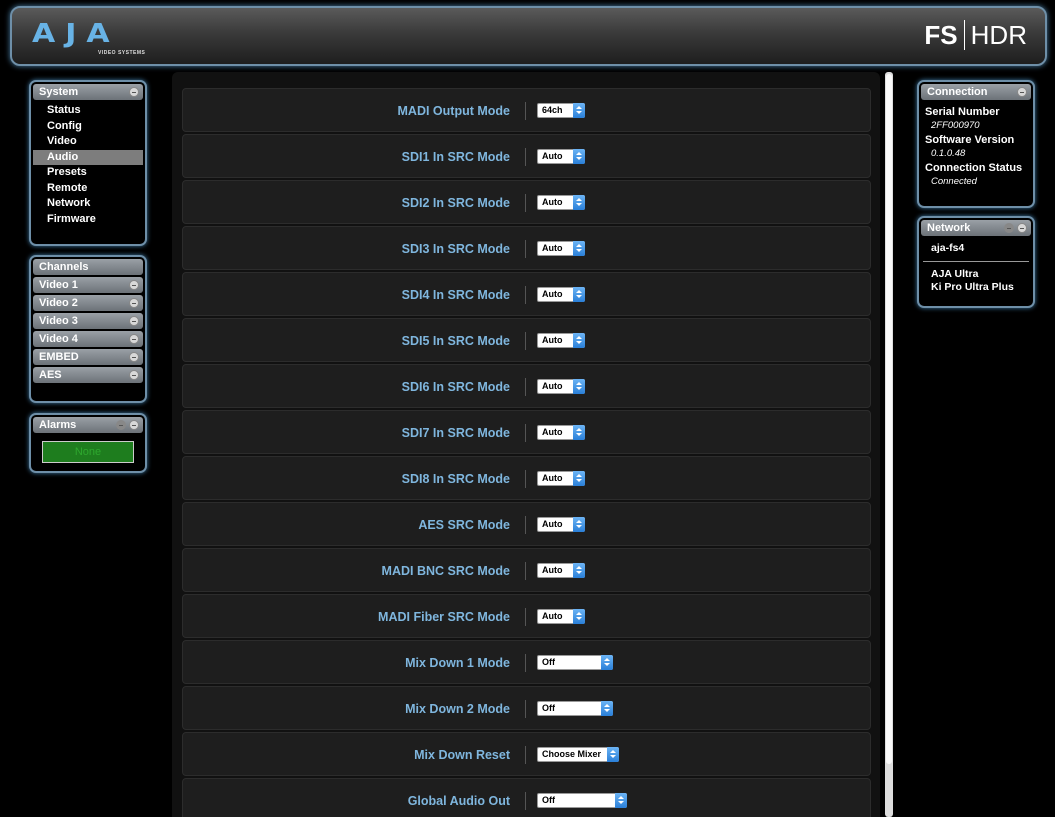 The height and width of the screenshot is (817, 1055). Describe the element at coordinates (578, 754) in the screenshot. I see `setting-select: Choose Mixer` at that location.